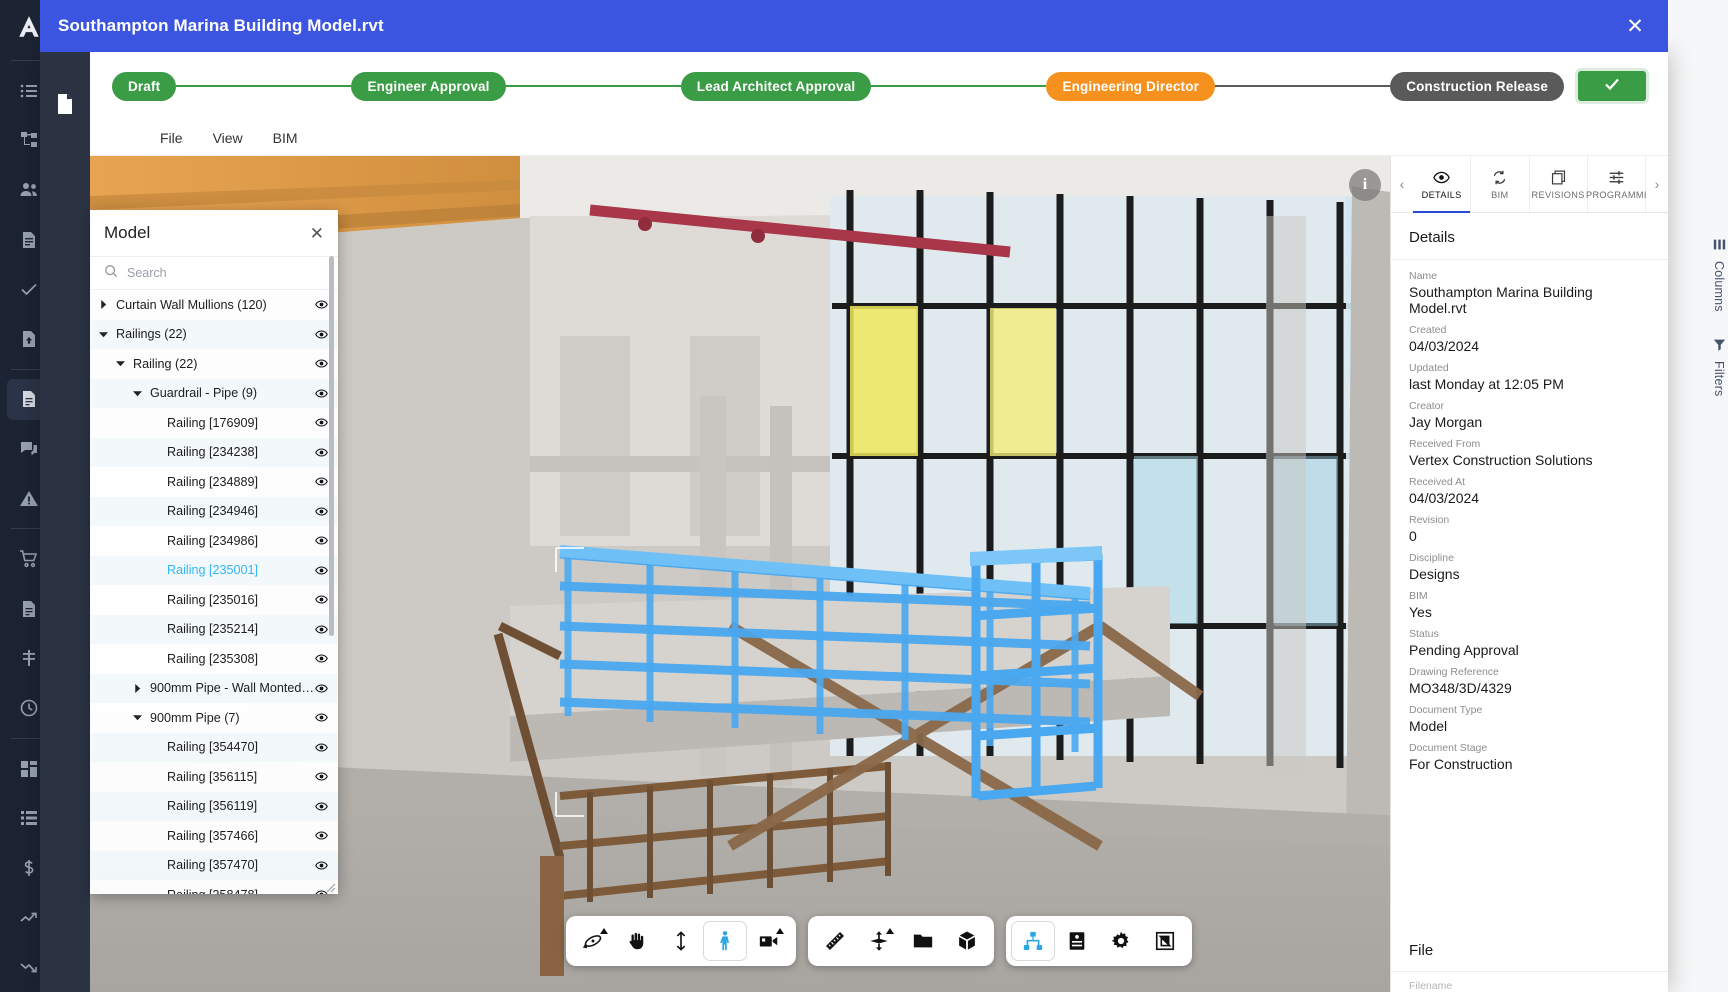  I want to click on tree-row: Railing [354470], so click(214, 747).